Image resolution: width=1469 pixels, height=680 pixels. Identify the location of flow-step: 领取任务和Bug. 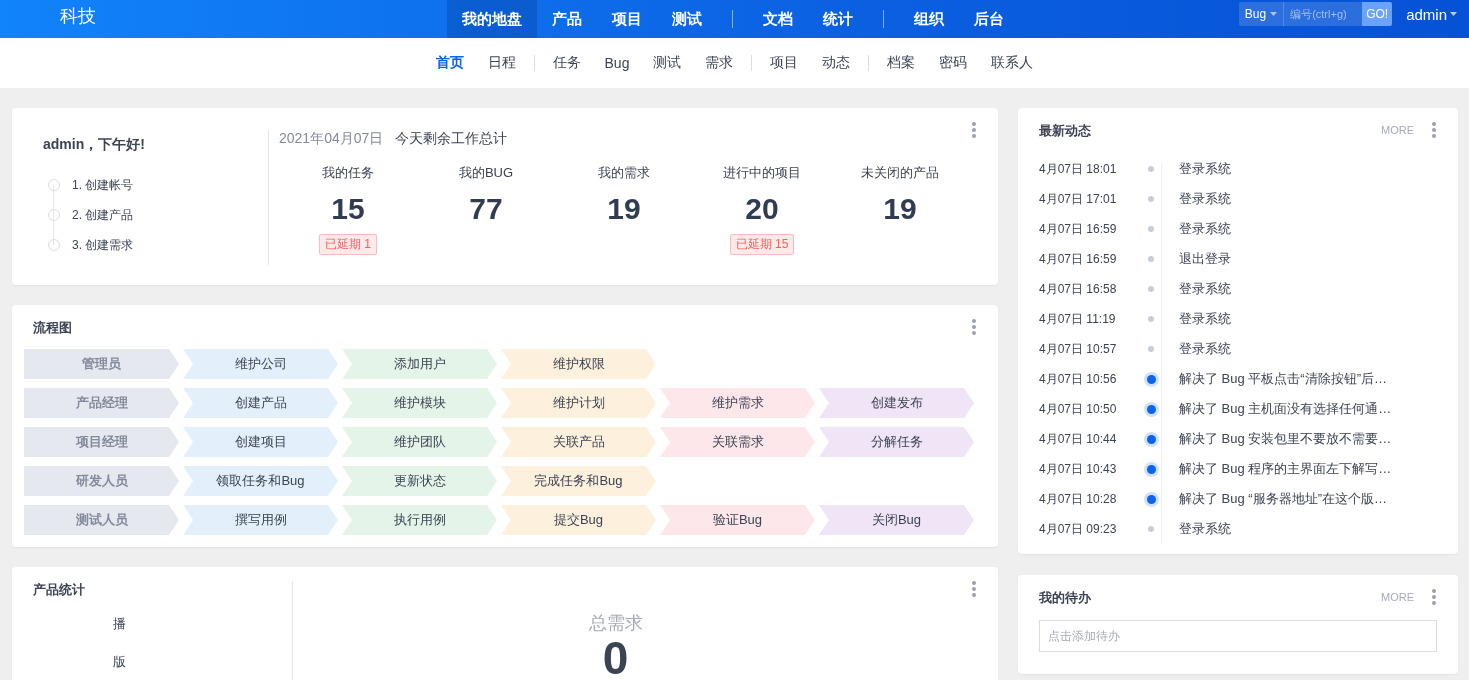
(260, 481).